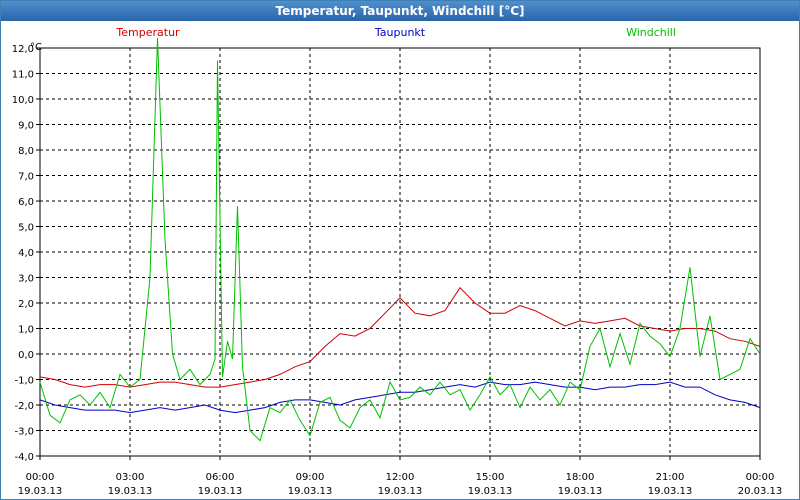 The image size is (800, 500). I want to click on x-tick-time: 12:00, so click(400, 477).